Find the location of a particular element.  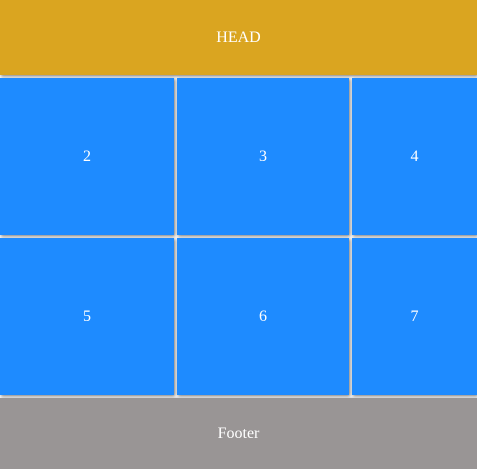

footer-label: Footer is located at coordinates (238, 433).